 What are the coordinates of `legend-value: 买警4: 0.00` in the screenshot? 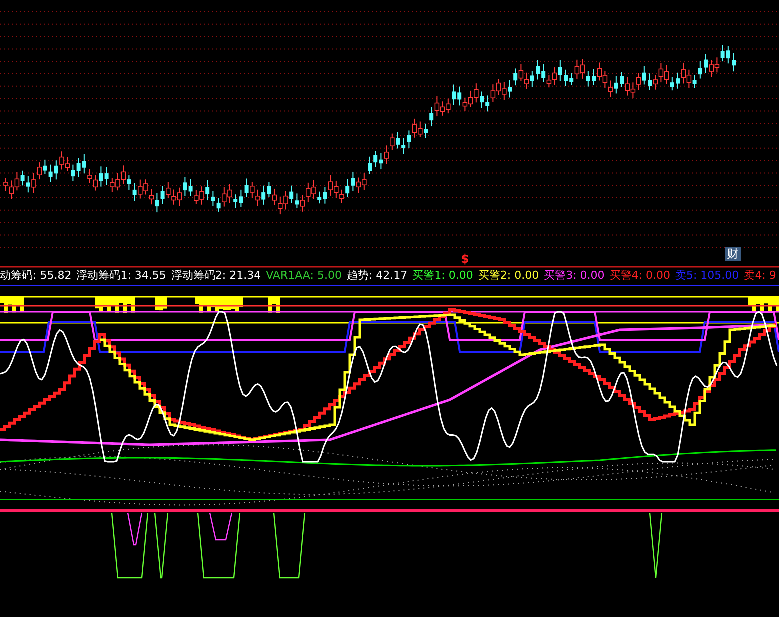 It's located at (640, 276).